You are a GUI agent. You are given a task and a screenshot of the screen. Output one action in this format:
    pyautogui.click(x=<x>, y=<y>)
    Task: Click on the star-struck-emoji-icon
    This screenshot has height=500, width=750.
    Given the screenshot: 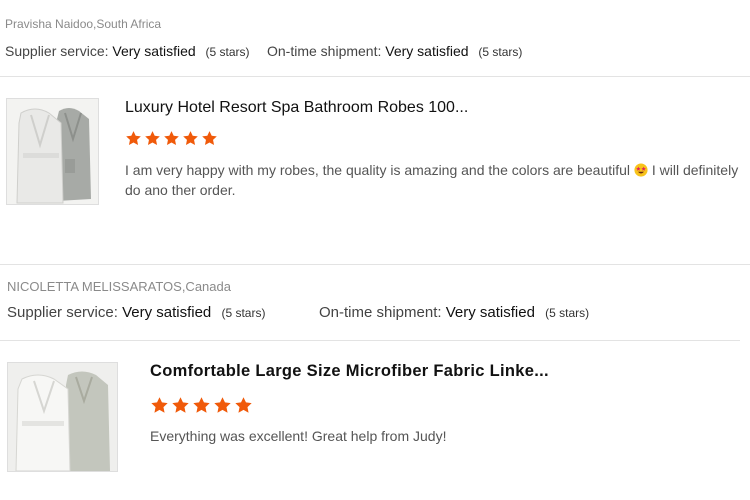 What is the action you would take?
    pyautogui.click(x=641, y=170)
    